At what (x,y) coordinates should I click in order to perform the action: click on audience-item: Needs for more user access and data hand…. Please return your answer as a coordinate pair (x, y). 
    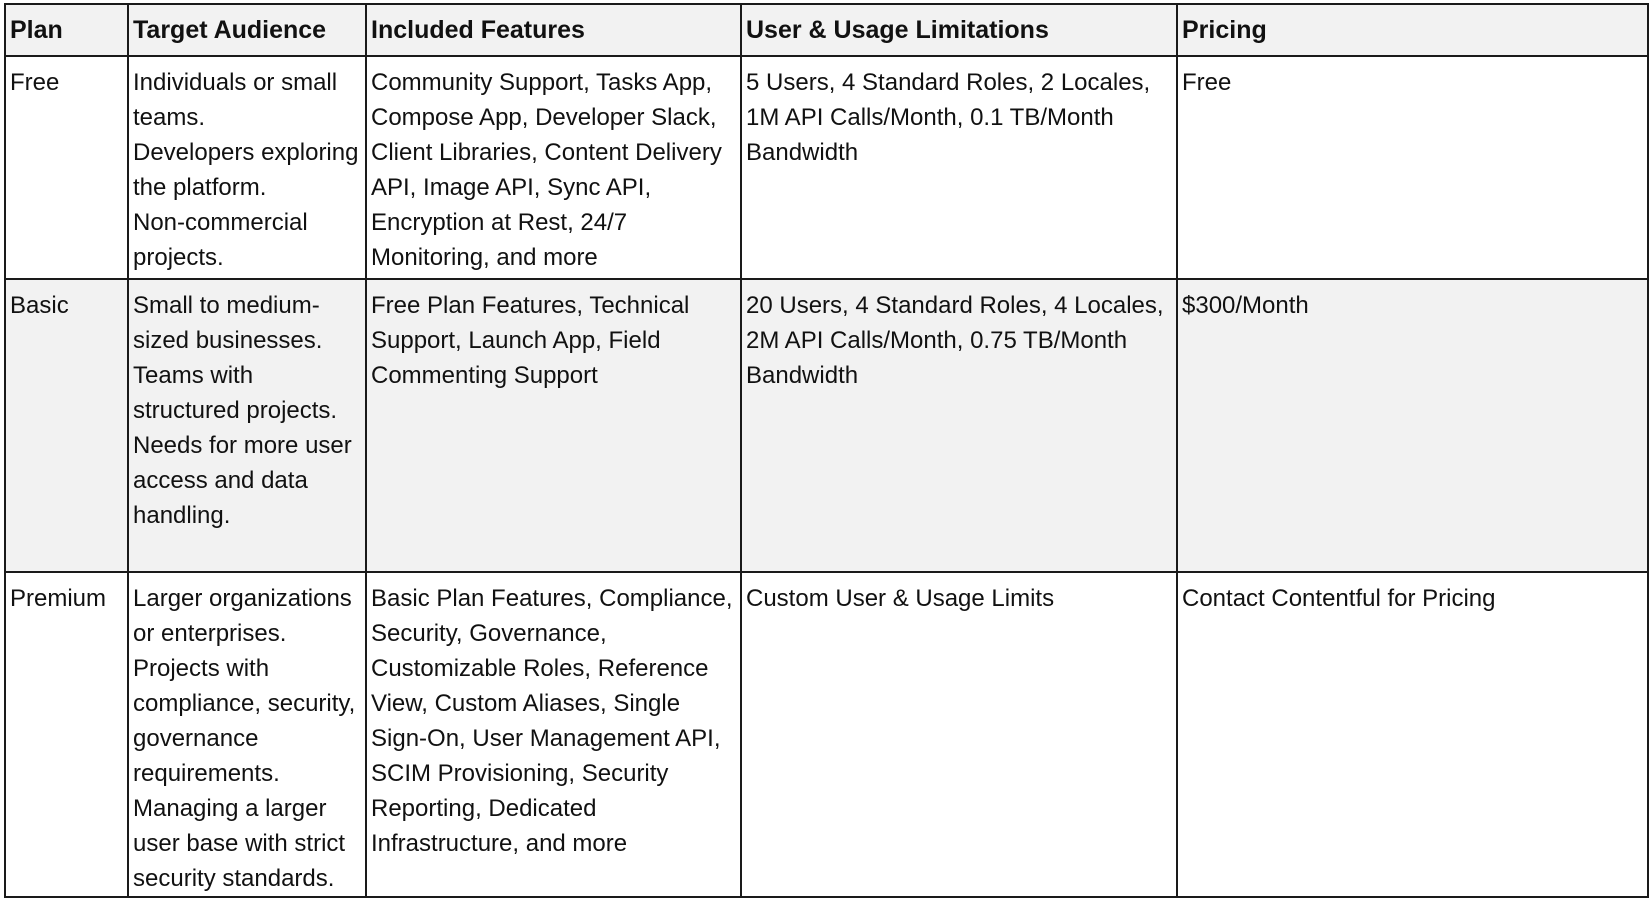
    Looking at the image, I should click on (242, 480).